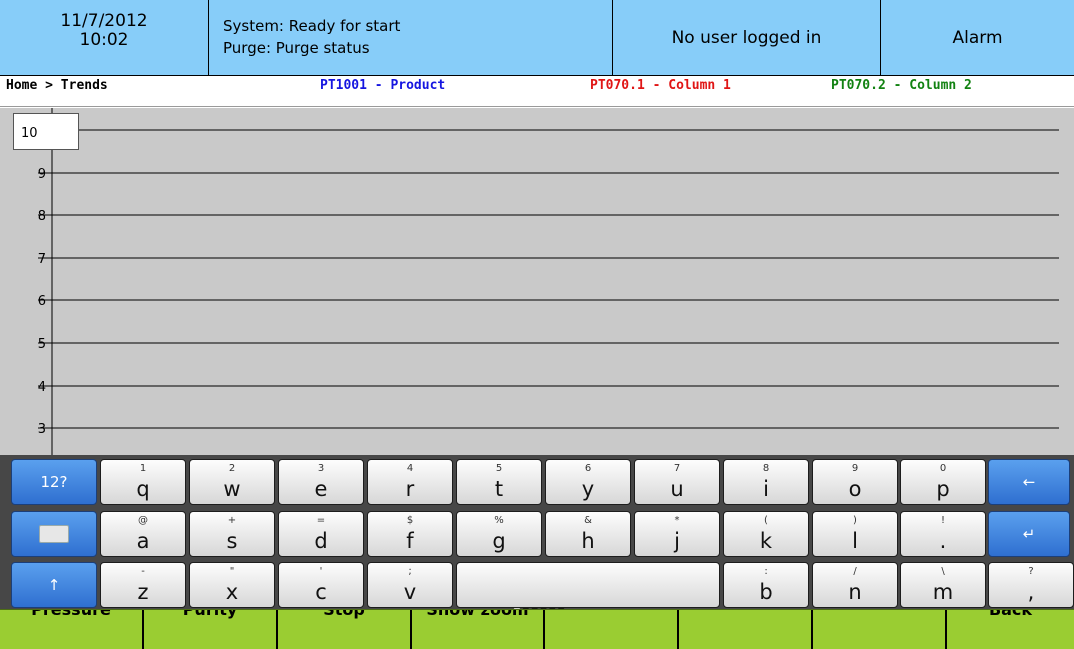 The height and width of the screenshot is (649, 1074). What do you see at coordinates (410, 534) in the screenshot?
I see `key-f: $ f` at bounding box center [410, 534].